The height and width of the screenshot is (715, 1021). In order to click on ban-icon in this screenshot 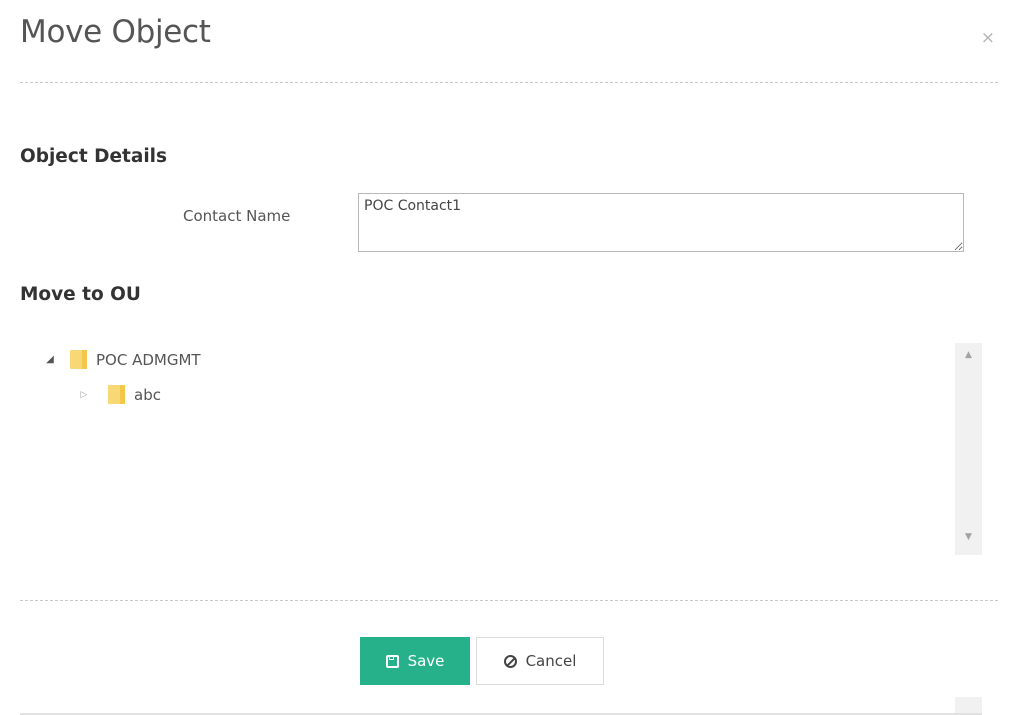, I will do `click(510, 661)`.